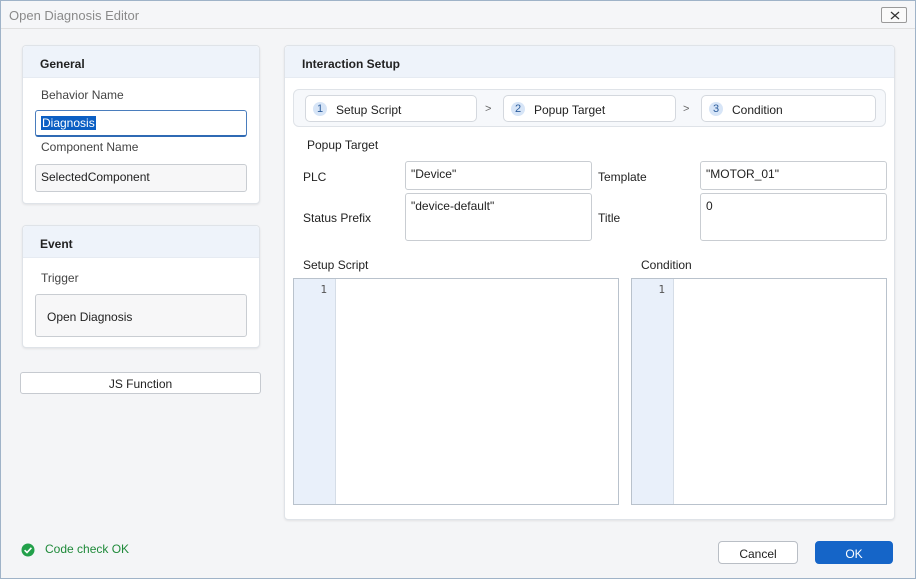  Describe the element at coordinates (759, 391) in the screenshot. I see `condition-editor: 1` at that location.